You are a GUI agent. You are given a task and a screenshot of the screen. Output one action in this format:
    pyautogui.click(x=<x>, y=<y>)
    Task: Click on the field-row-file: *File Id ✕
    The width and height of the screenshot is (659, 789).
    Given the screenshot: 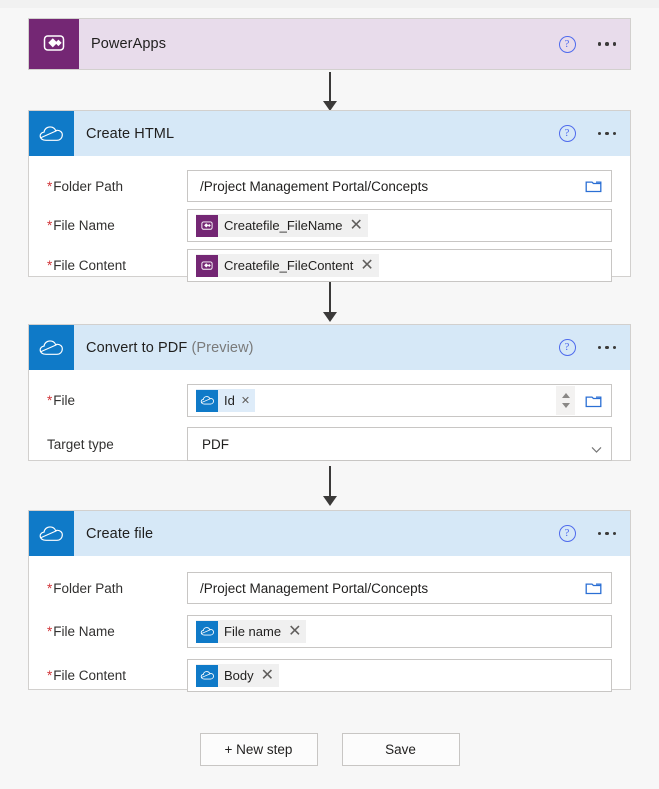 What is the action you would take?
    pyautogui.click(x=329, y=400)
    